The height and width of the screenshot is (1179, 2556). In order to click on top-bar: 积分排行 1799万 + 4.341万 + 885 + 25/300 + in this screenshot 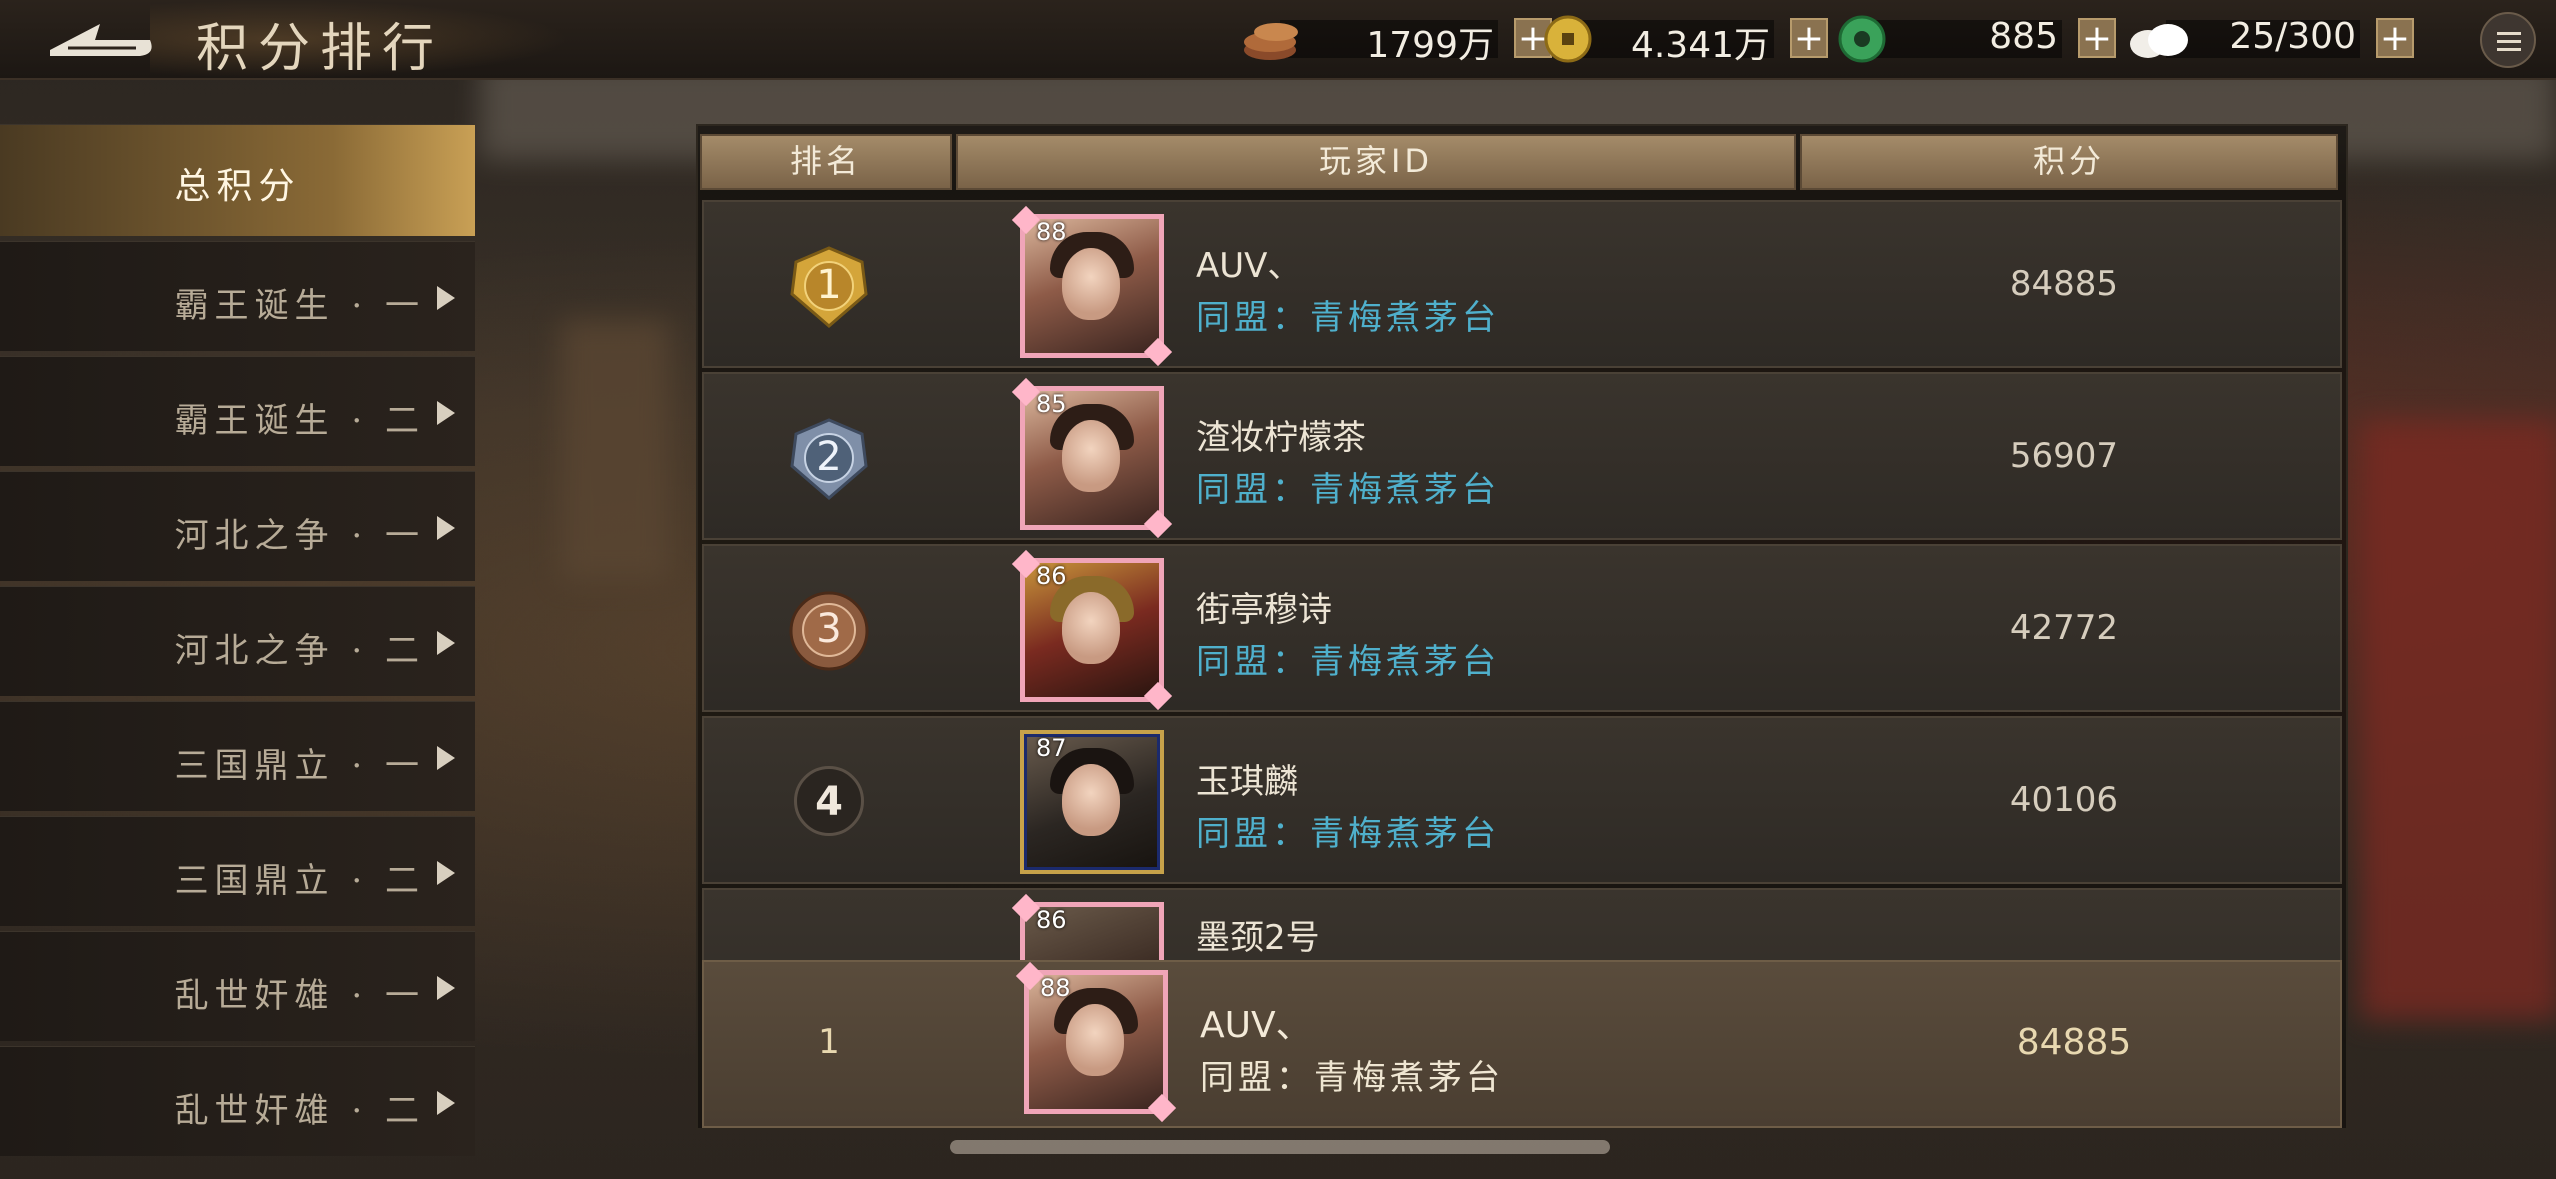, I will do `click(1278, 40)`.